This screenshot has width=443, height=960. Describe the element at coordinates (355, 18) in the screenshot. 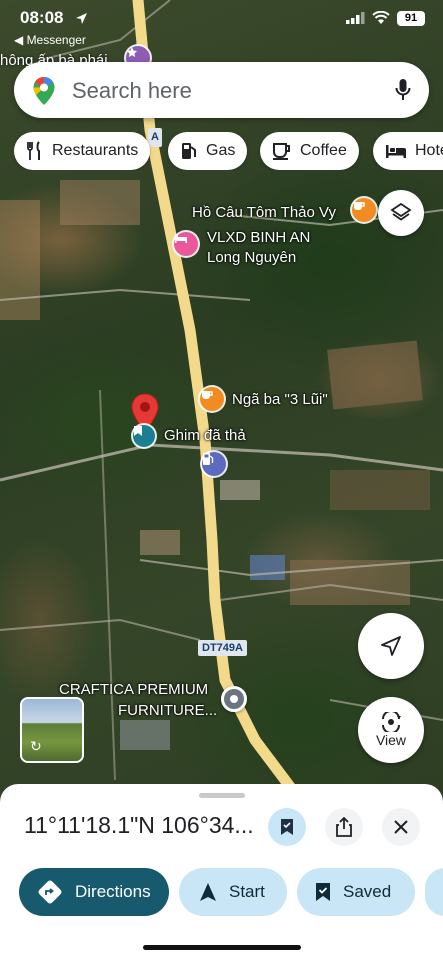

I see `cellular-signal-icon` at that location.